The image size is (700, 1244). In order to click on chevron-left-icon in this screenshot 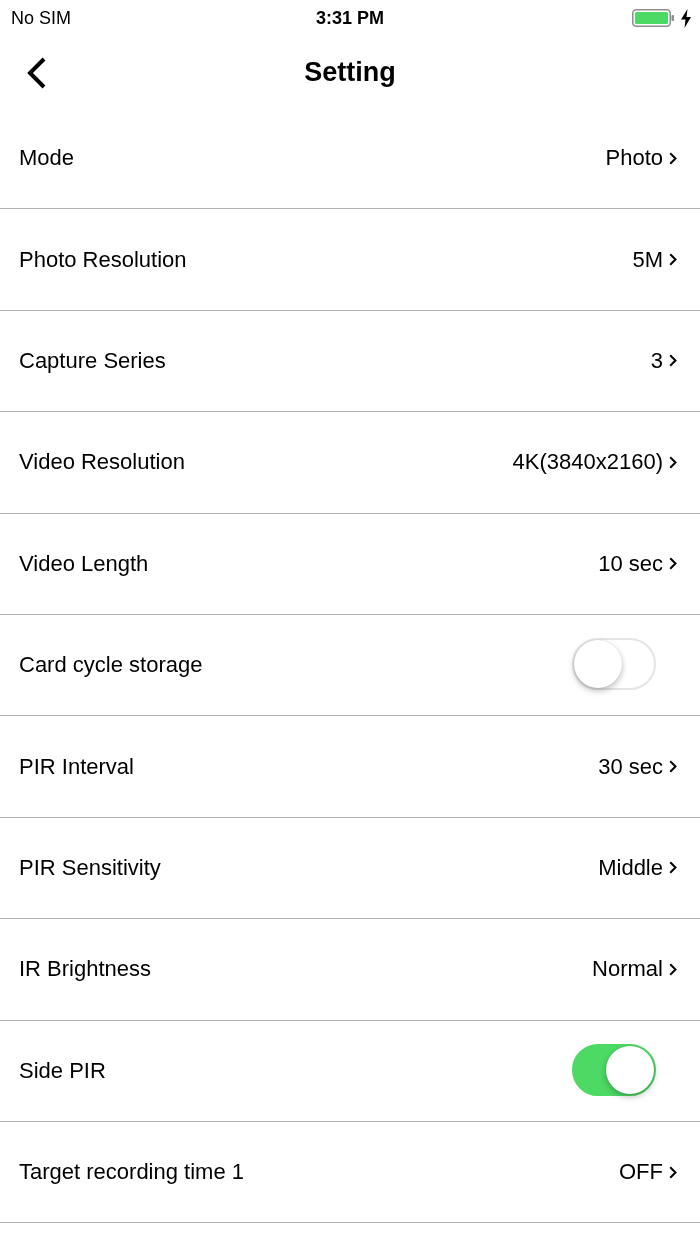, I will do `click(37, 73)`.